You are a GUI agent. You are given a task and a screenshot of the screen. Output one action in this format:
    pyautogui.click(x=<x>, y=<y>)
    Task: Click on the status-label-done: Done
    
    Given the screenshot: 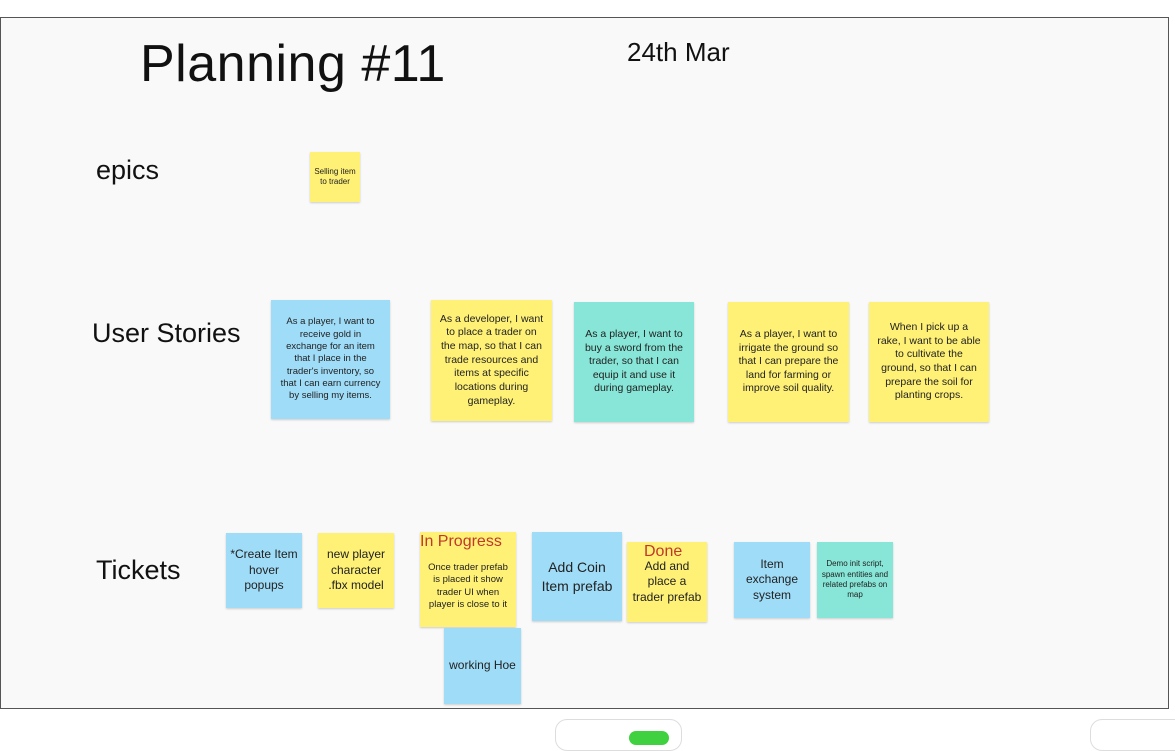 What is the action you would take?
    pyautogui.click(x=663, y=551)
    